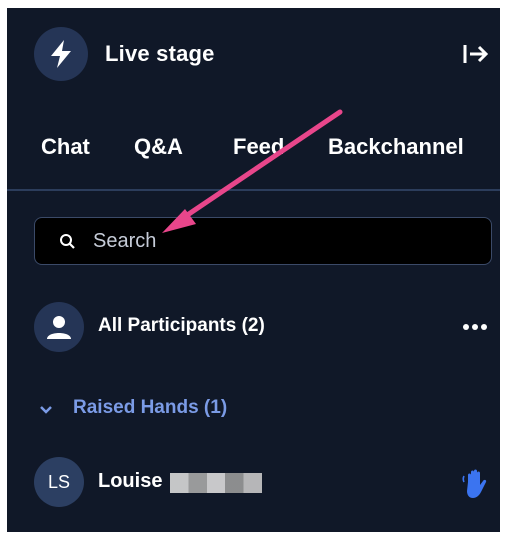 The image size is (512, 534). What do you see at coordinates (216, 483) in the screenshot?
I see `redacted-surname` at bounding box center [216, 483].